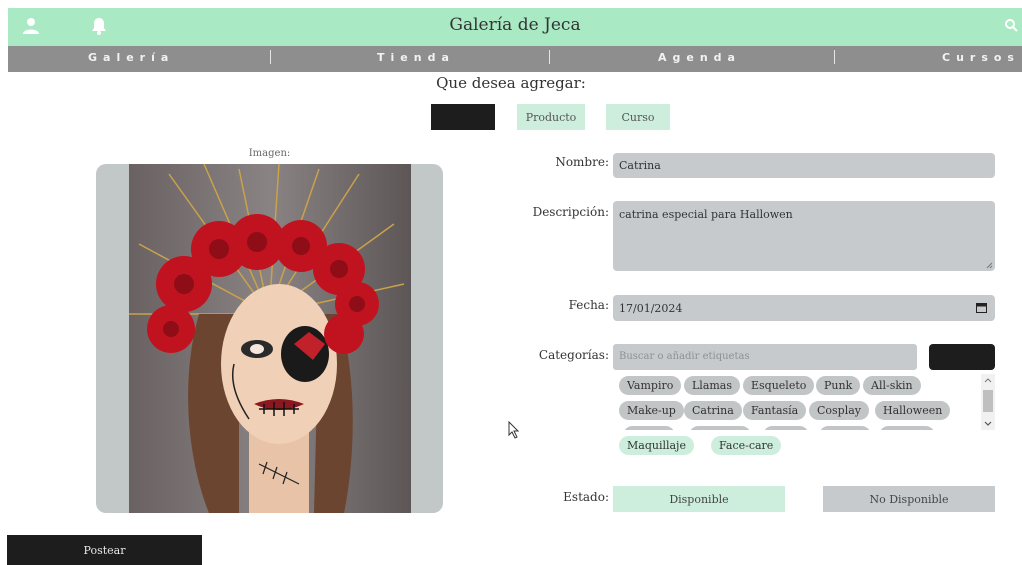 Image resolution: width=1022 pixels, height=565 pixels. Describe the element at coordinates (962, 357) in the screenshot. I see `add-tag-button` at that location.